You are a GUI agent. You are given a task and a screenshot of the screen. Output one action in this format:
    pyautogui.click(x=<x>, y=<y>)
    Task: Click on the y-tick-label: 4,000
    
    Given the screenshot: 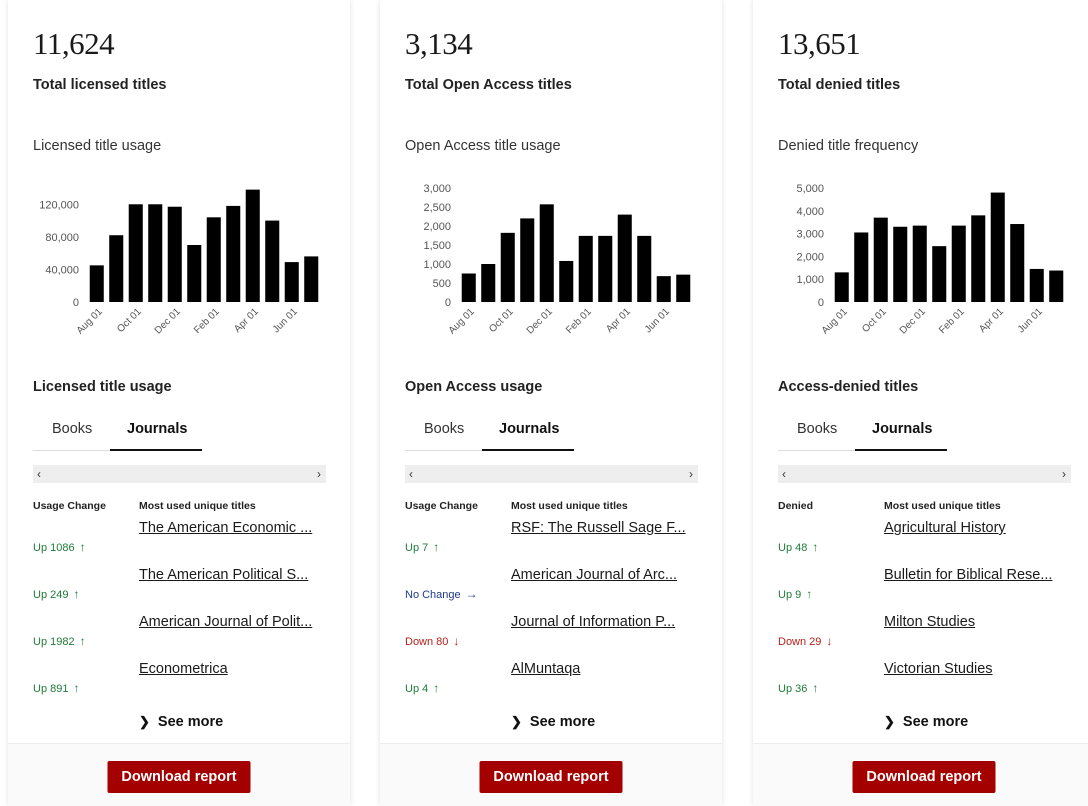 What is the action you would take?
    pyautogui.click(x=810, y=212)
    